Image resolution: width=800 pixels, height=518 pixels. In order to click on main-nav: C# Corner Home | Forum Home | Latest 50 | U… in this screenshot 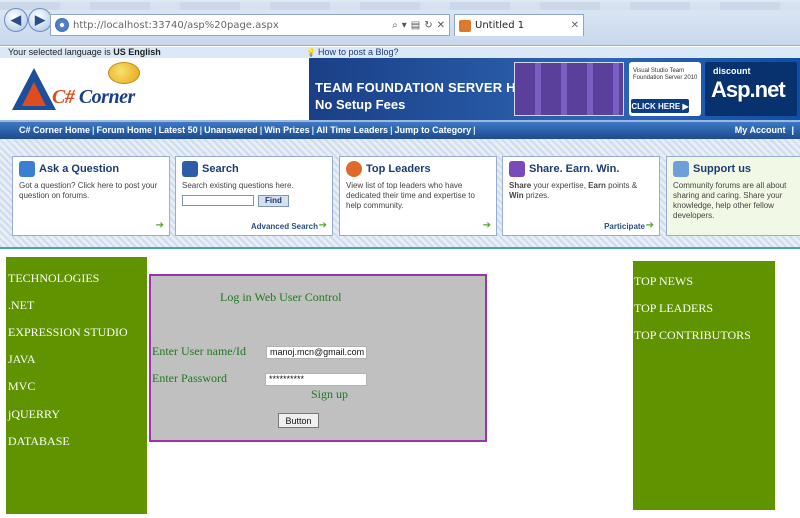, I will do `click(400, 129)`.